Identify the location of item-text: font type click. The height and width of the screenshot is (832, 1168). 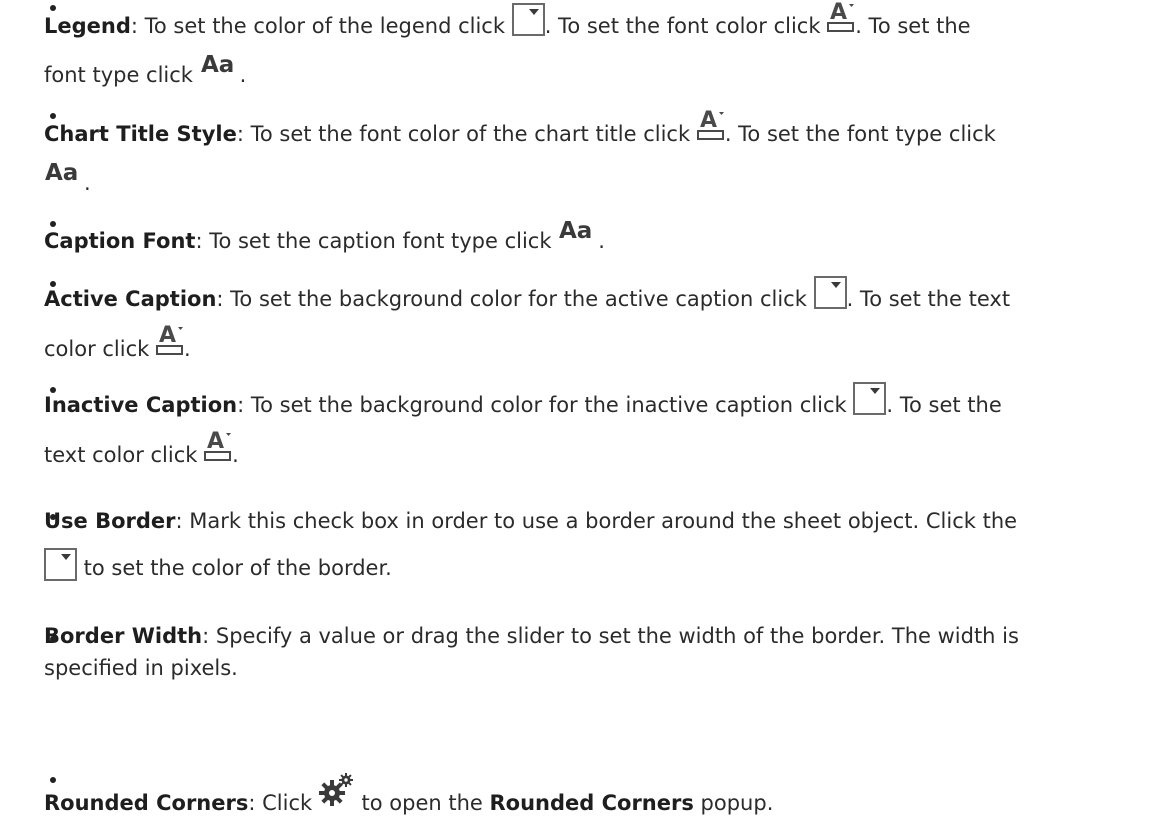
(122, 75).